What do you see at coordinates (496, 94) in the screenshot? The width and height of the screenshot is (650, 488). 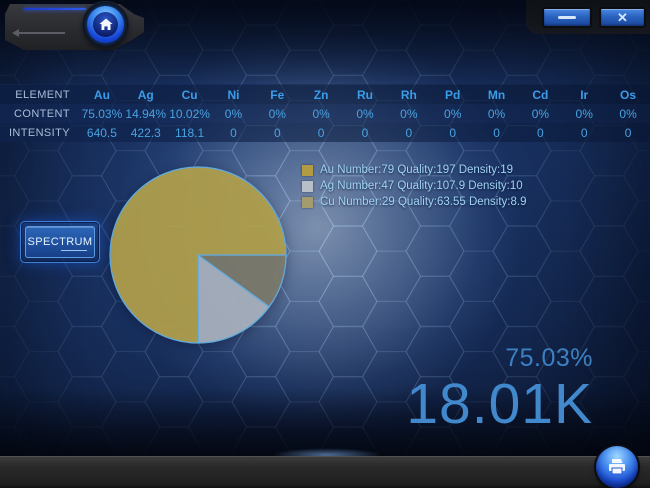 I see `element-cell-Mn: Mn` at bounding box center [496, 94].